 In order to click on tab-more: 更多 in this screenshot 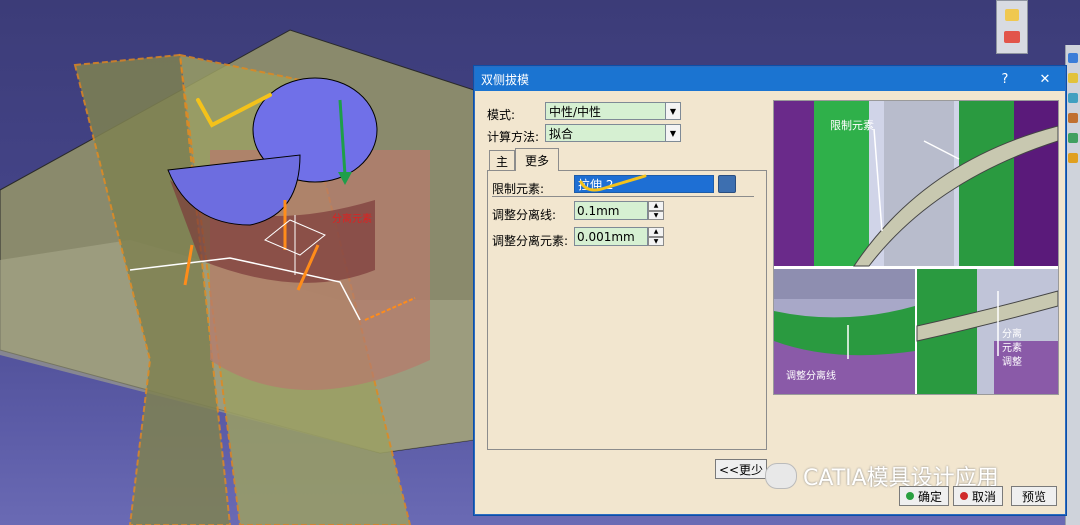, I will do `click(537, 159)`.